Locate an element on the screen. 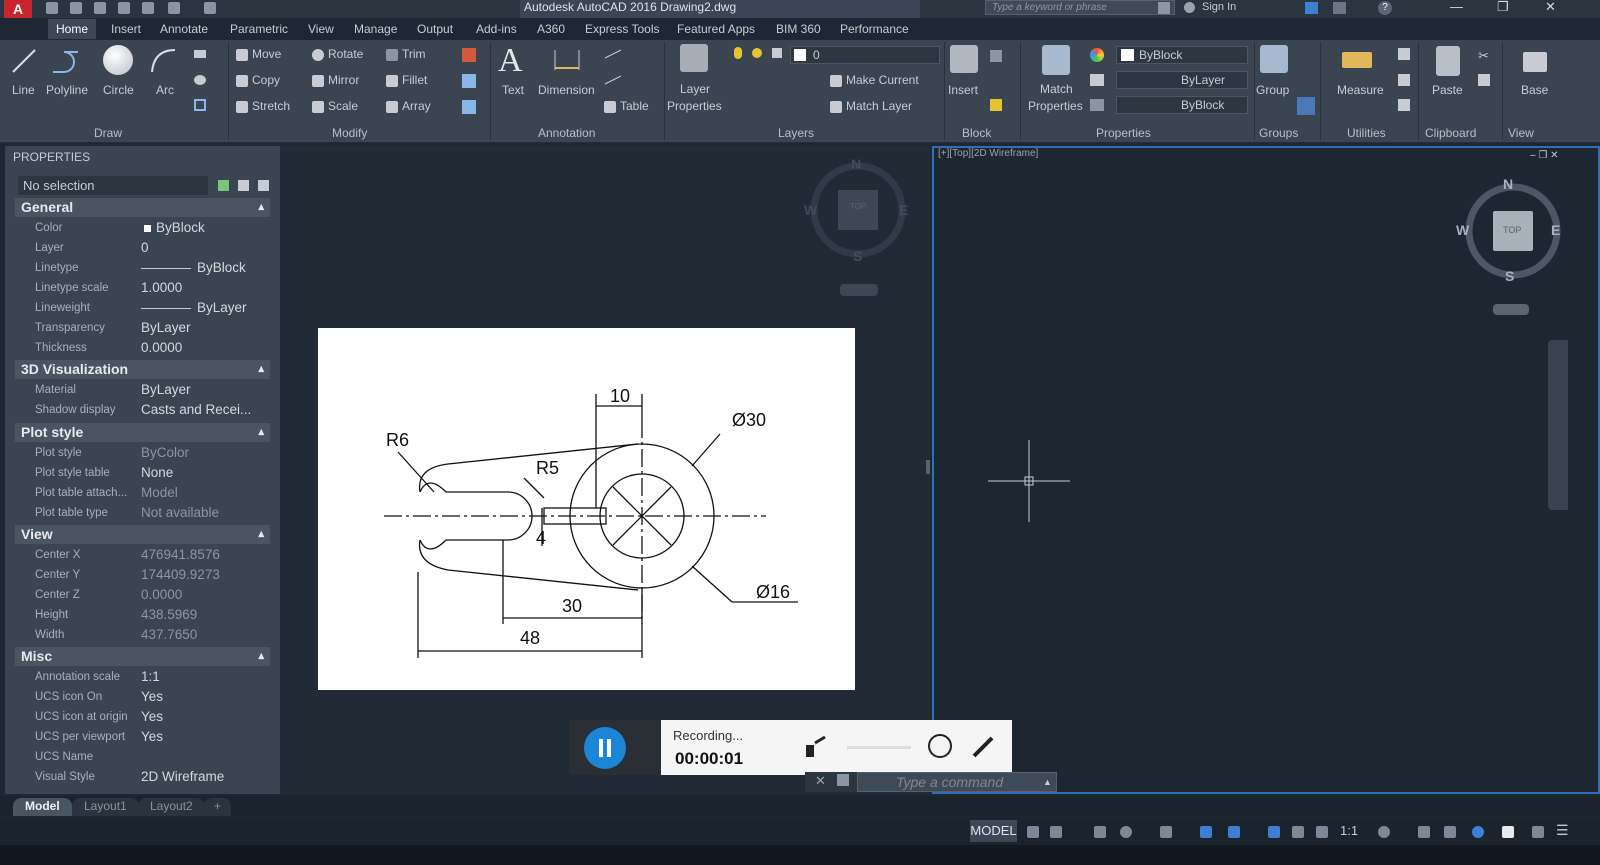  undo-icon is located at coordinates (174, 8).